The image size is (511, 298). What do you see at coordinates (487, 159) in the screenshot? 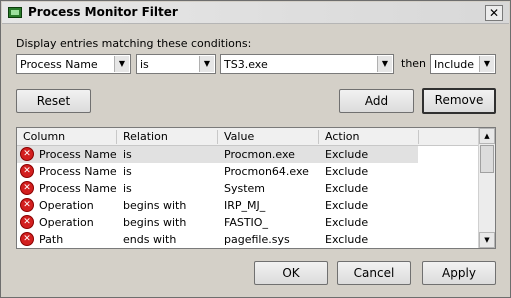
I see `scrollbar-thumb` at bounding box center [487, 159].